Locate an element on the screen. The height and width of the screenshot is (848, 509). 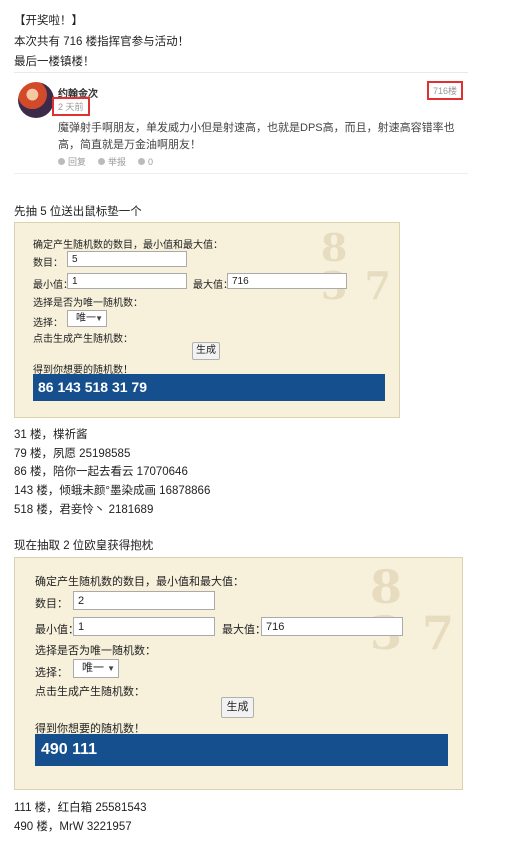
avatar is located at coordinates (36, 100).